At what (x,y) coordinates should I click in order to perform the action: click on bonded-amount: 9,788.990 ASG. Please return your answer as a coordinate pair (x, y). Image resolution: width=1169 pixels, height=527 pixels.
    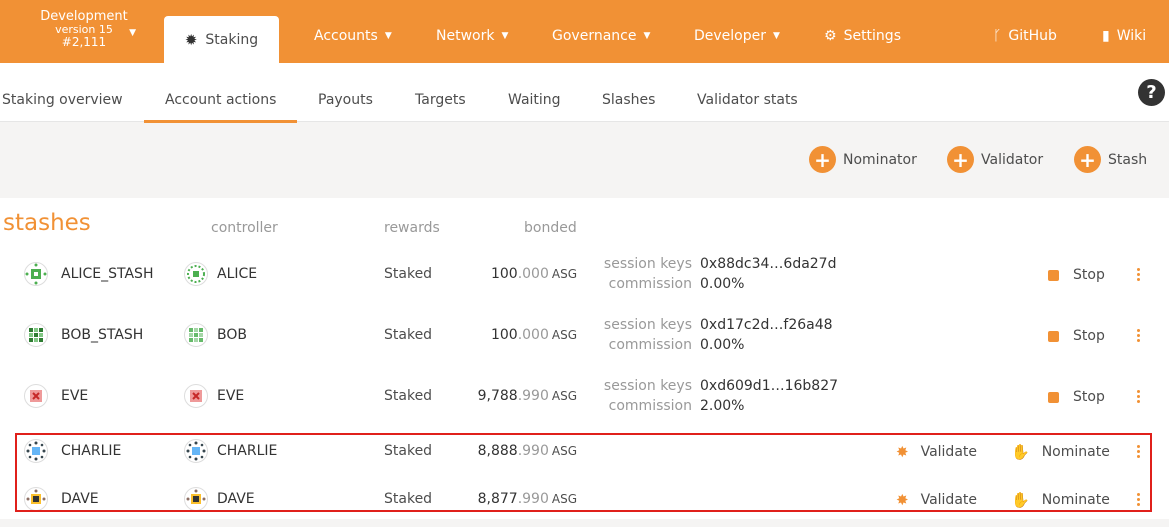
    Looking at the image, I should click on (527, 396).